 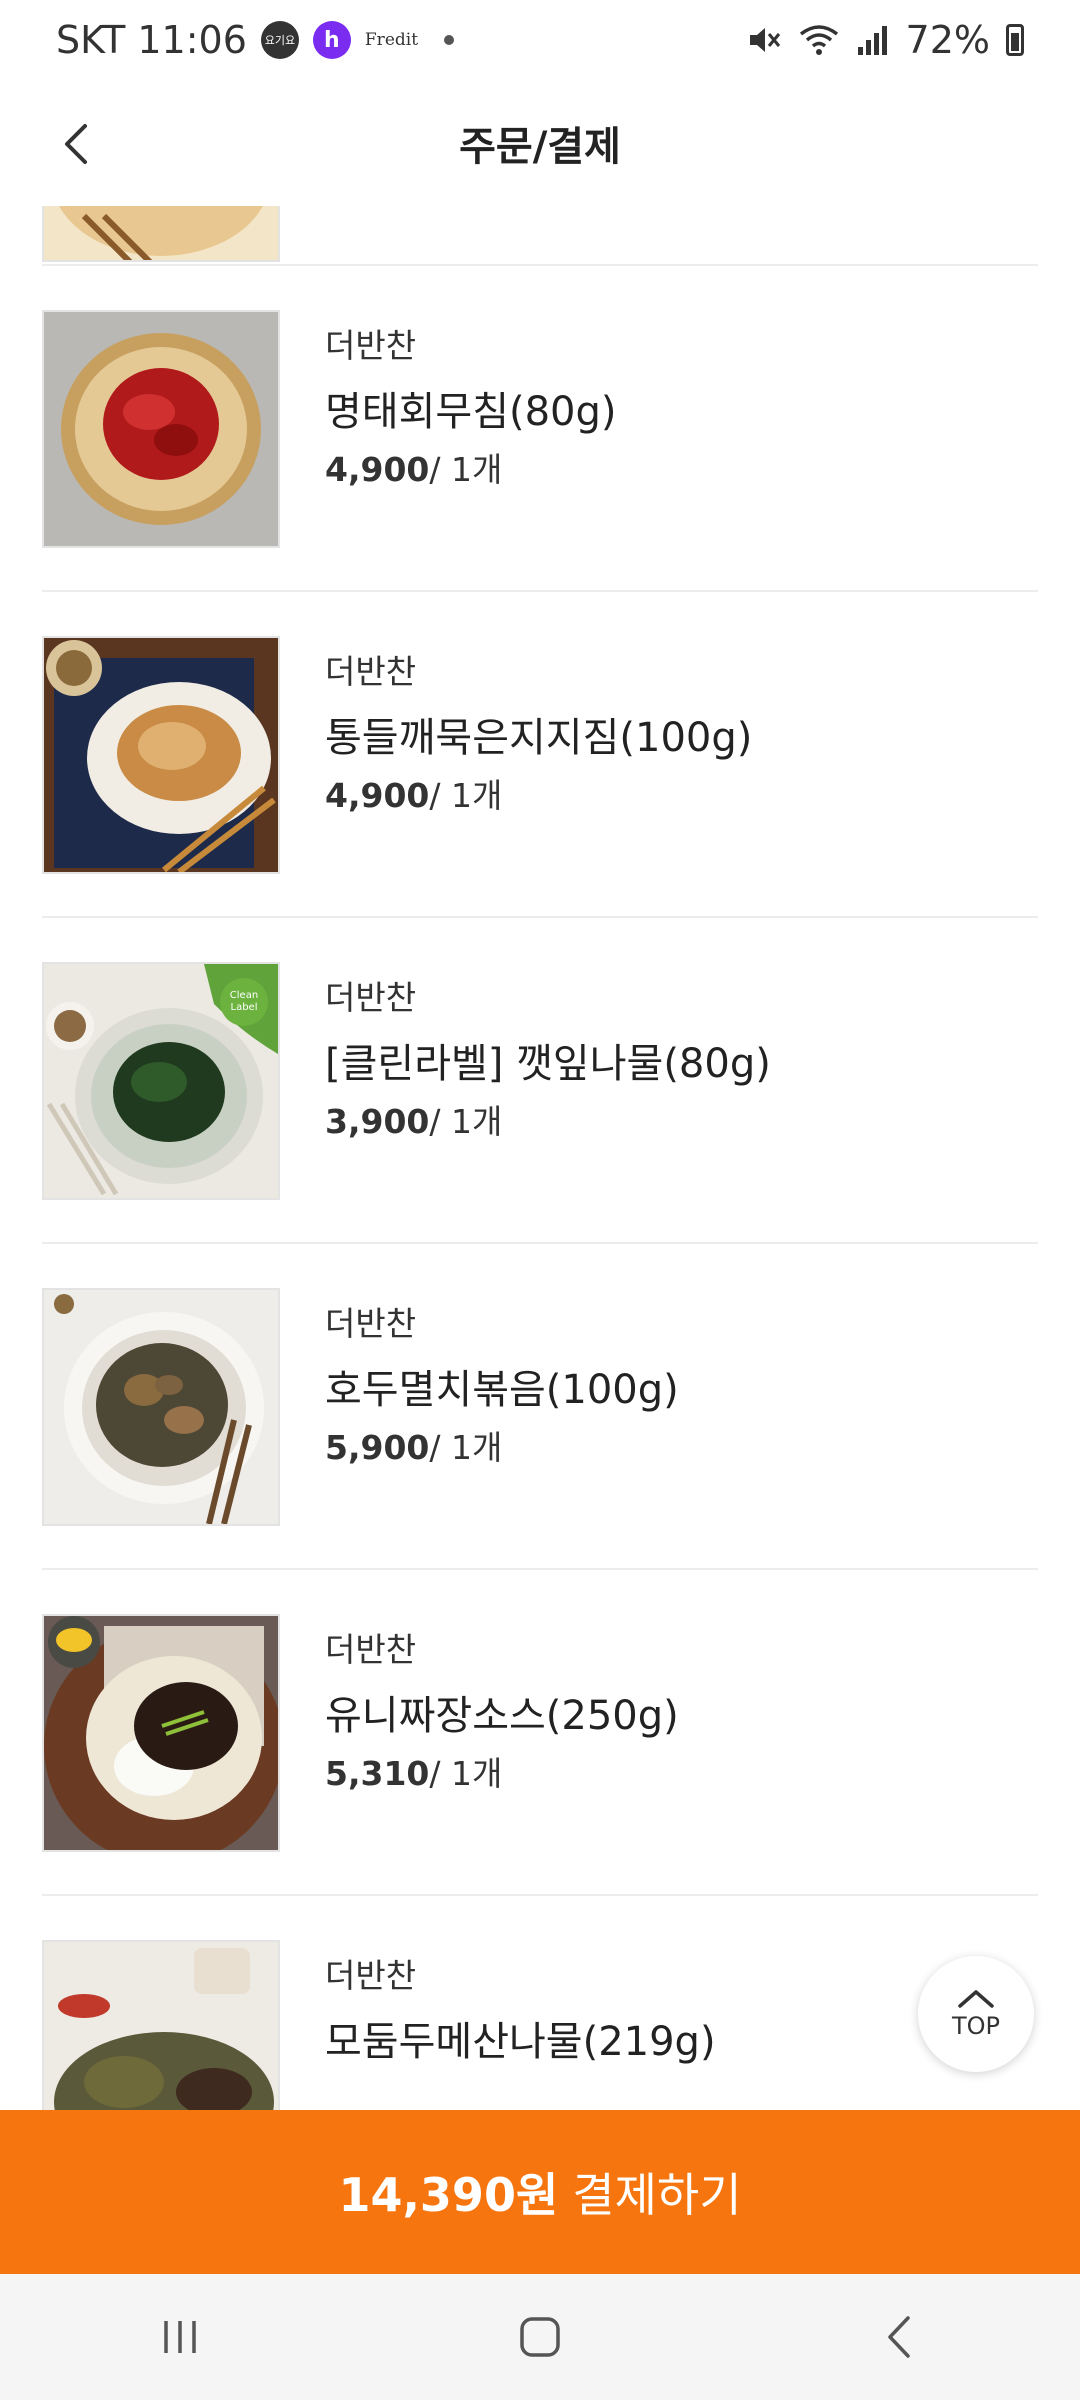 What do you see at coordinates (377, 1773) in the screenshot?
I see `item-price: 5,310` at bounding box center [377, 1773].